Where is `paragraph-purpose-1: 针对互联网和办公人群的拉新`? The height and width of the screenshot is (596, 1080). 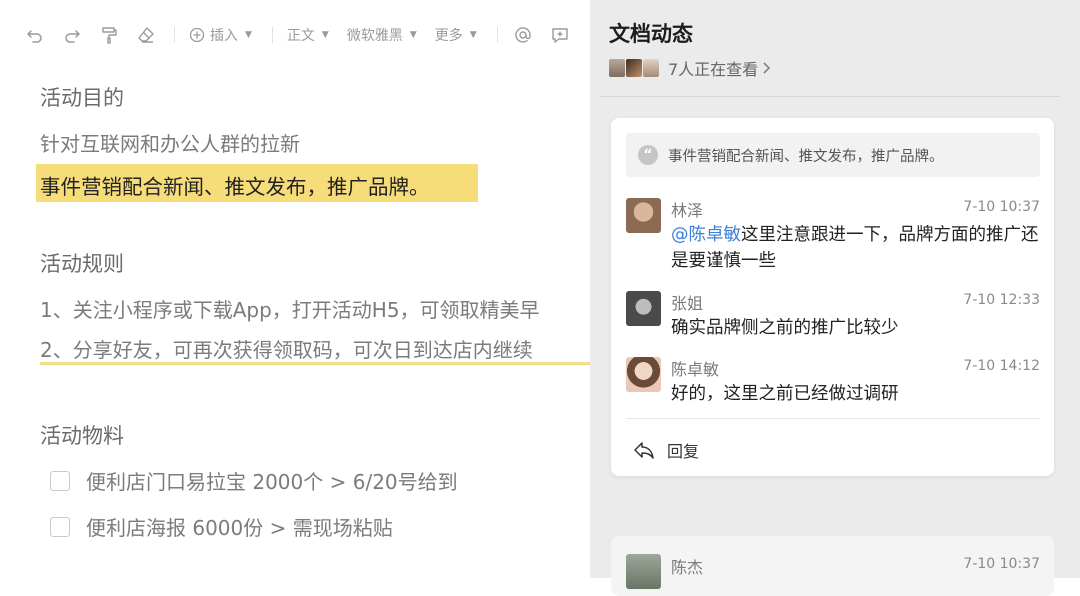 paragraph-purpose-1: 针对互联网和办公人群的拉新 is located at coordinates (170, 144).